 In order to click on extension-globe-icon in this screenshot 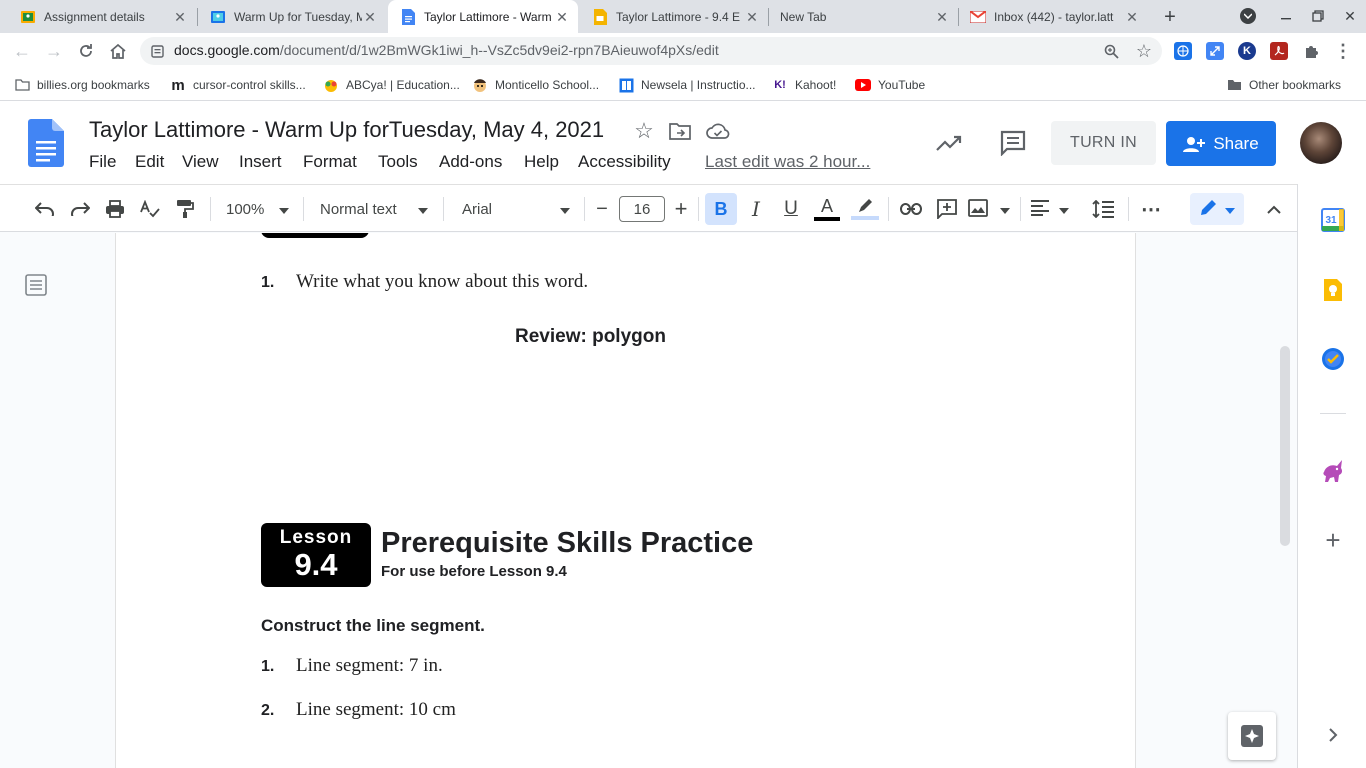, I will do `click(1183, 51)`.